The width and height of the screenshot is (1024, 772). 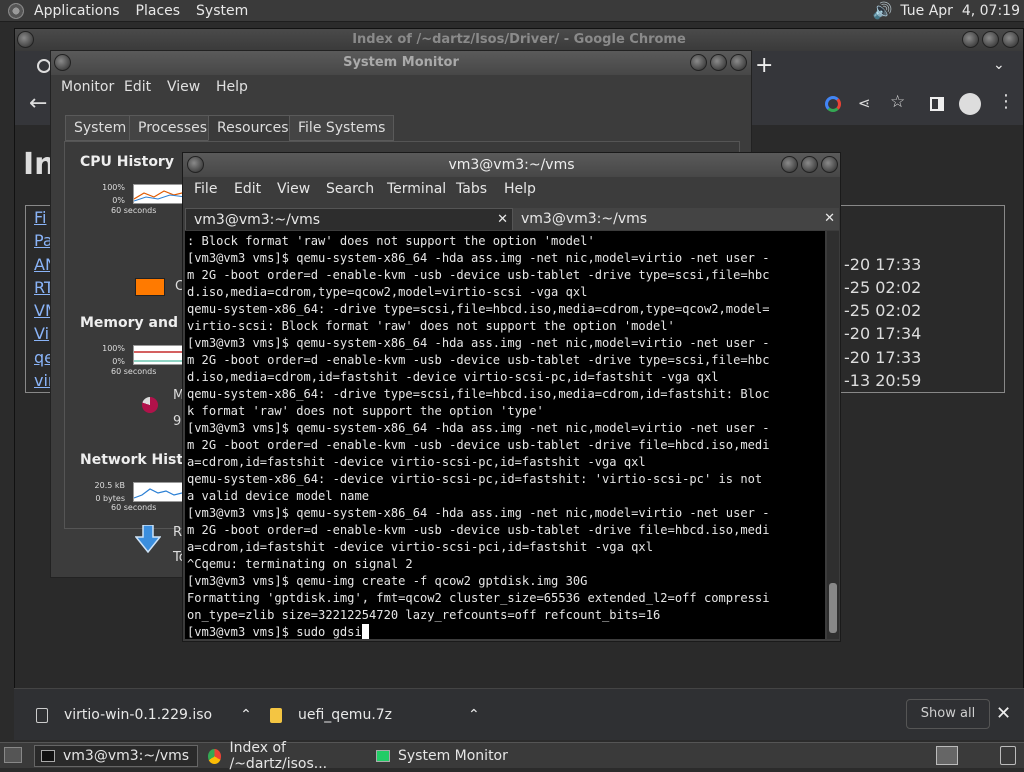 What do you see at coordinates (416, 189) in the screenshot?
I see `menu-terminal: Terminal` at bounding box center [416, 189].